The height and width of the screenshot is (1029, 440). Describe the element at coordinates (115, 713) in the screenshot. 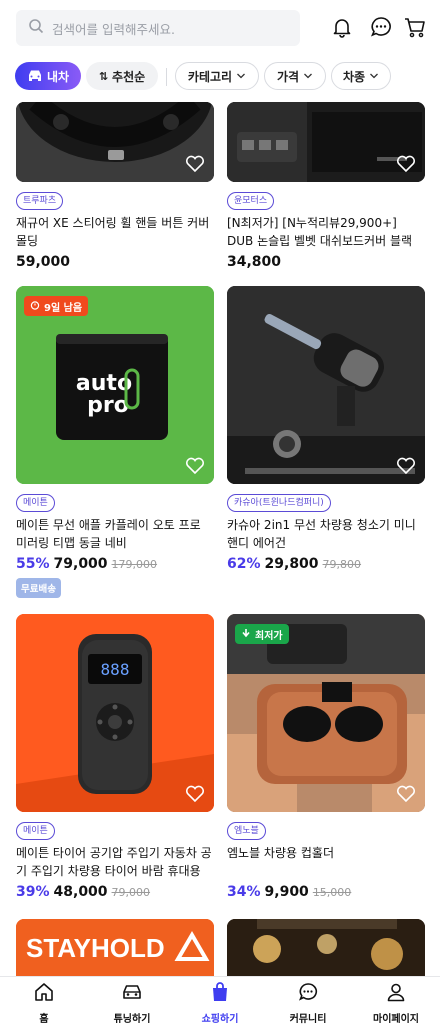

I see `product-image: 888` at that location.